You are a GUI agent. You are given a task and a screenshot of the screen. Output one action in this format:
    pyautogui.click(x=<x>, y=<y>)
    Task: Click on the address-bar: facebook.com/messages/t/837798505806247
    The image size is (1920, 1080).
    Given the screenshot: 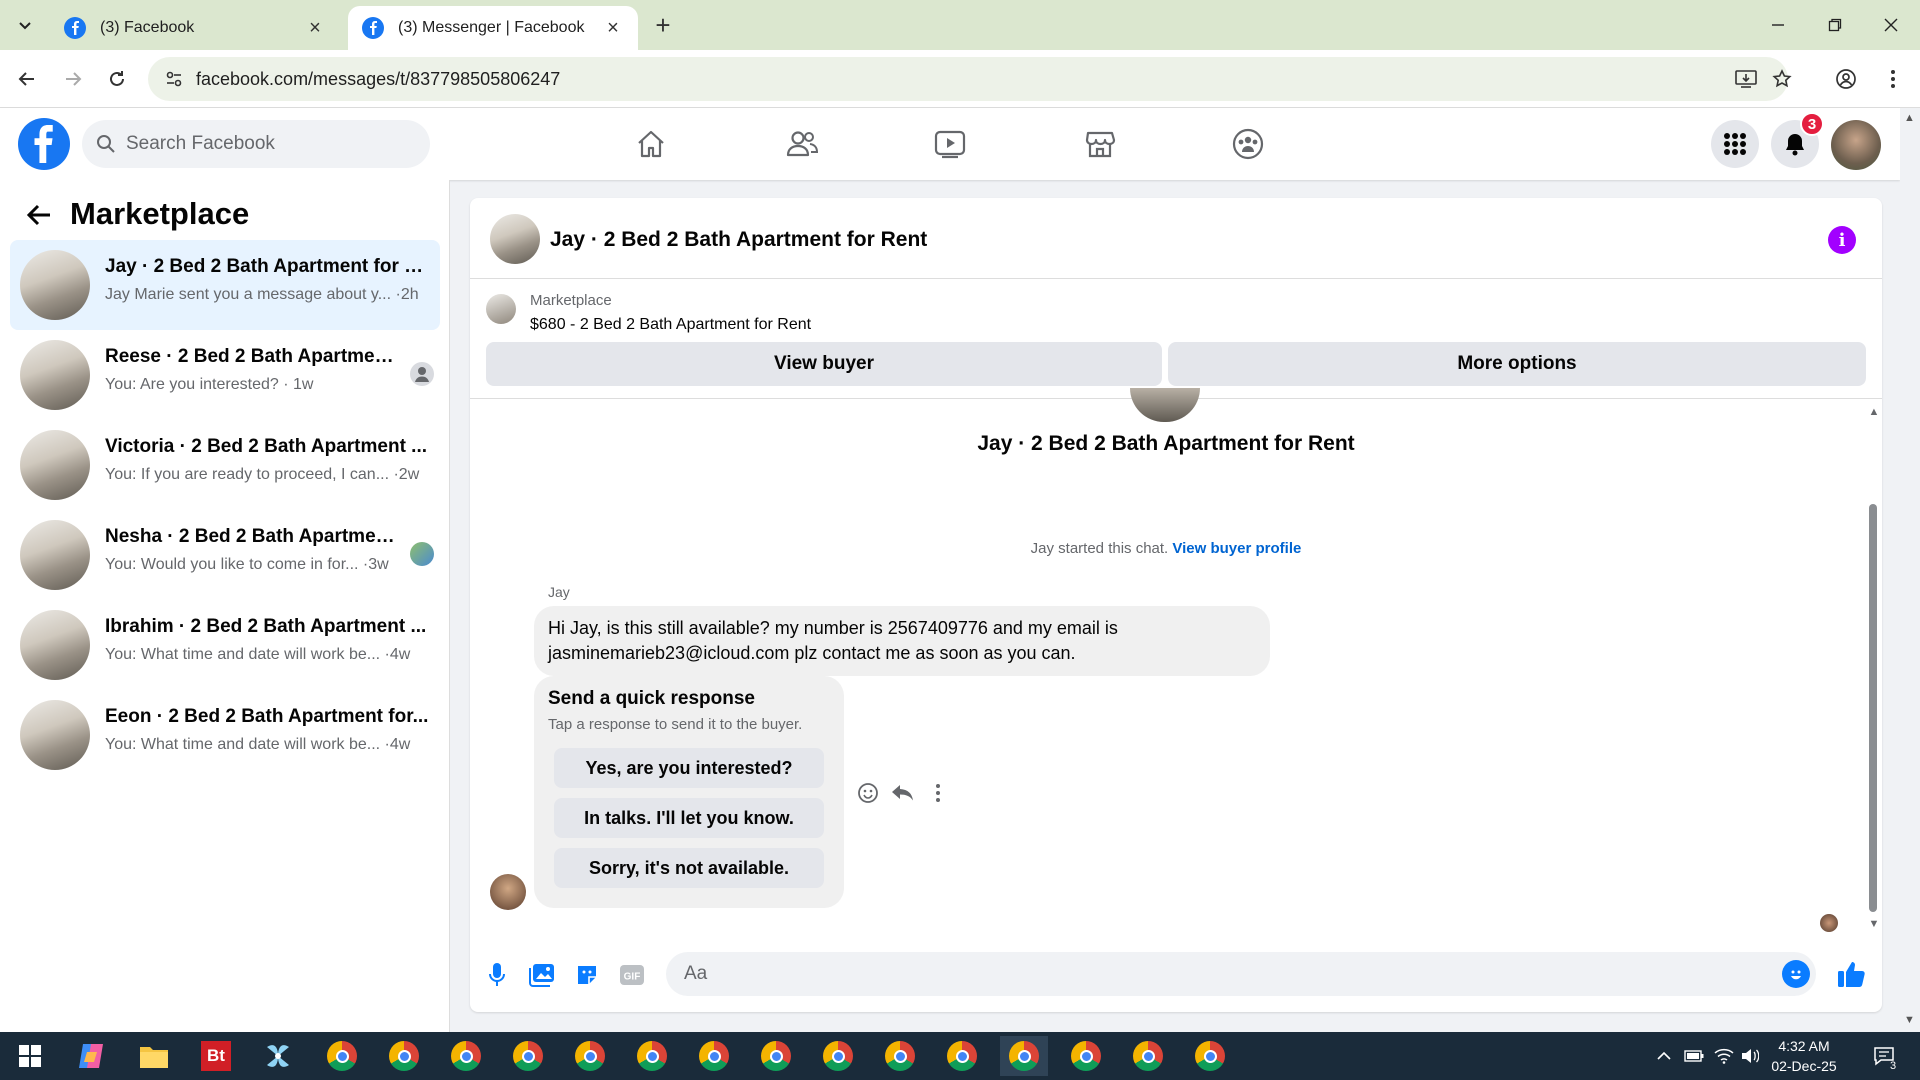 What is the action you would take?
    pyautogui.click(x=970, y=79)
    